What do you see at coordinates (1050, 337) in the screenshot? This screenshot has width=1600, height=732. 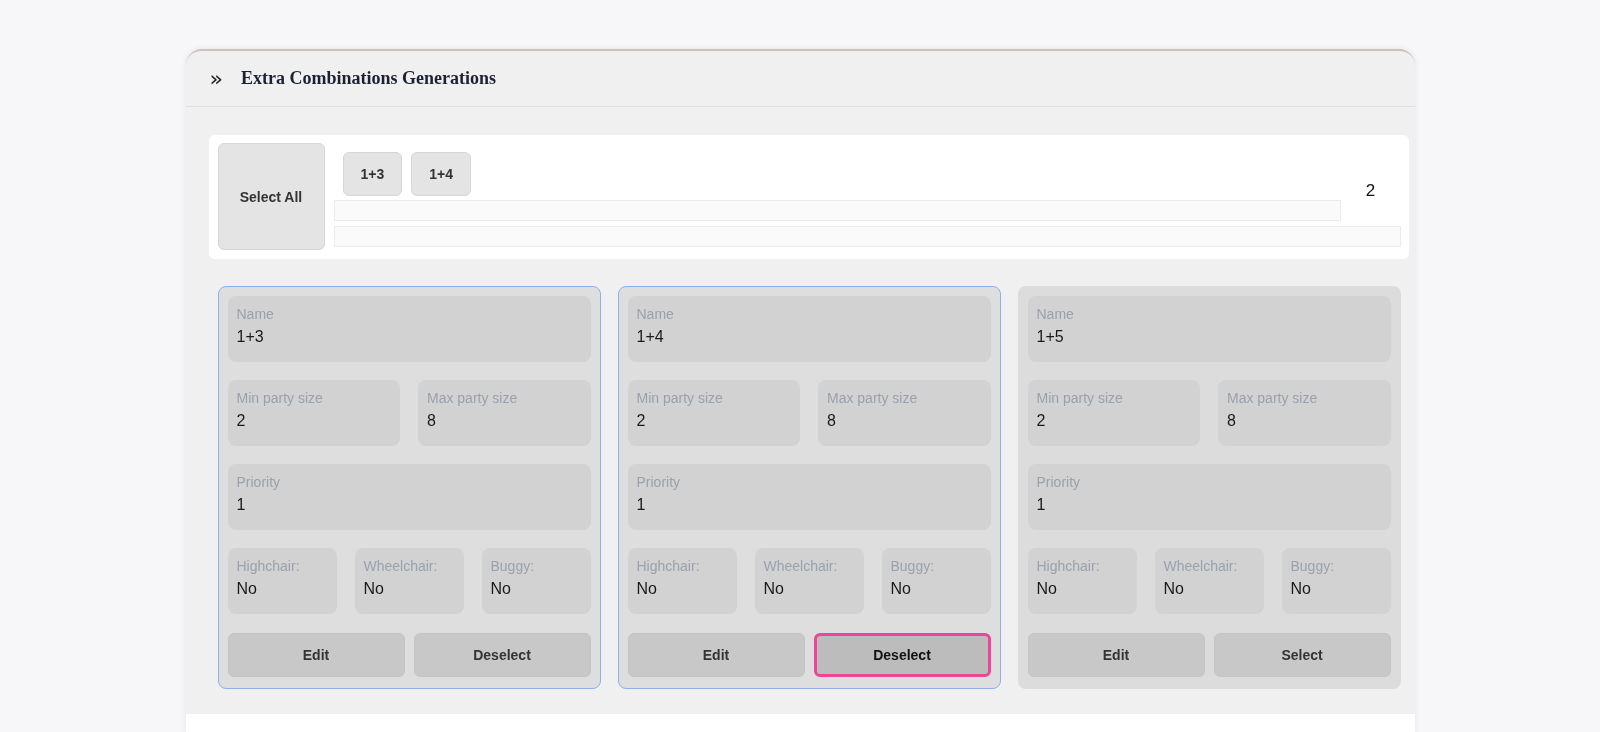 I see `field-value: 1+5` at bounding box center [1050, 337].